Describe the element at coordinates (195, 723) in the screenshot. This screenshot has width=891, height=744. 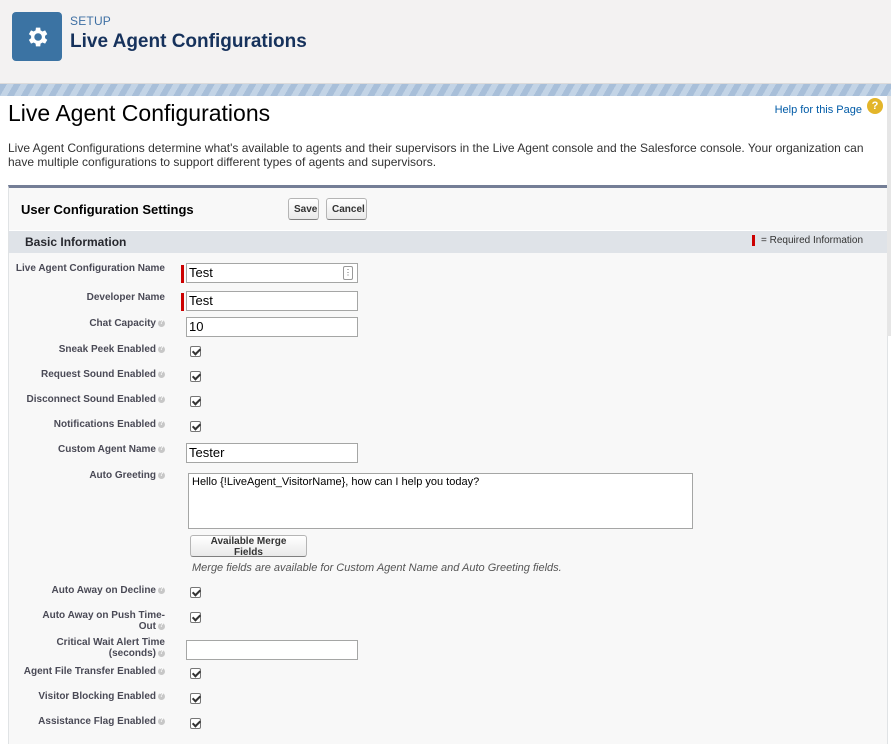
I see `assistance-flag-checkbox` at that location.